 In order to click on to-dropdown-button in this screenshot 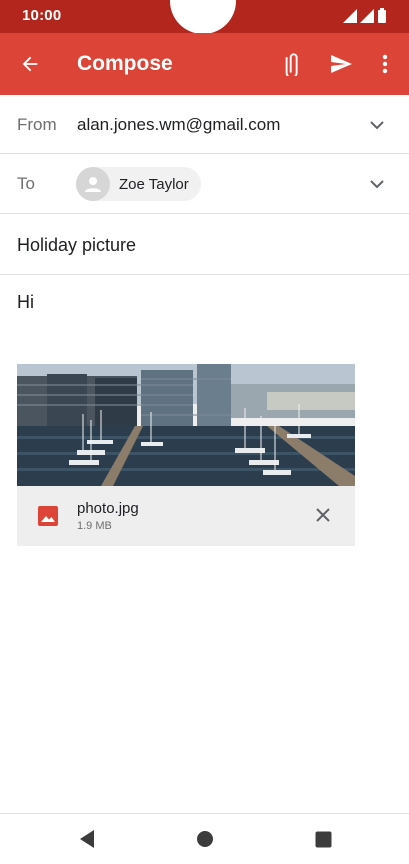, I will do `click(377, 184)`.